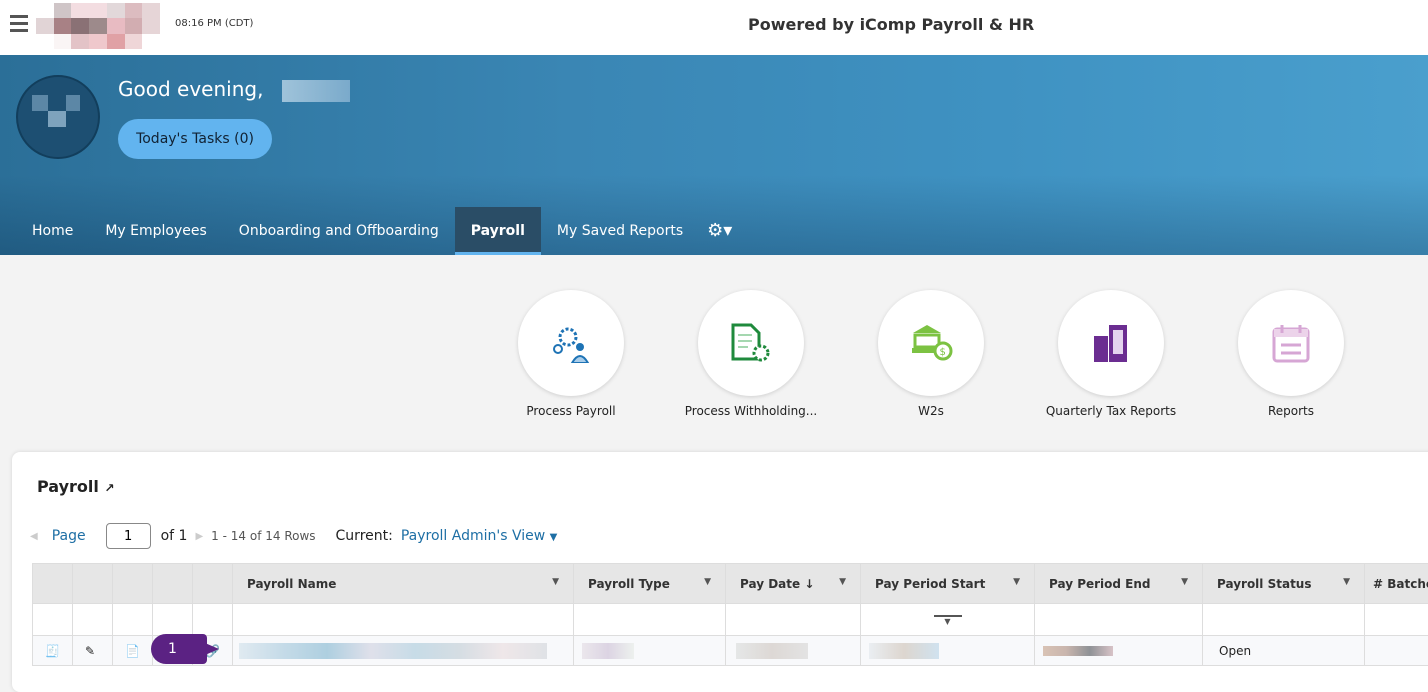  Describe the element at coordinates (751, 343) in the screenshot. I see `document-gear-icon` at that location.